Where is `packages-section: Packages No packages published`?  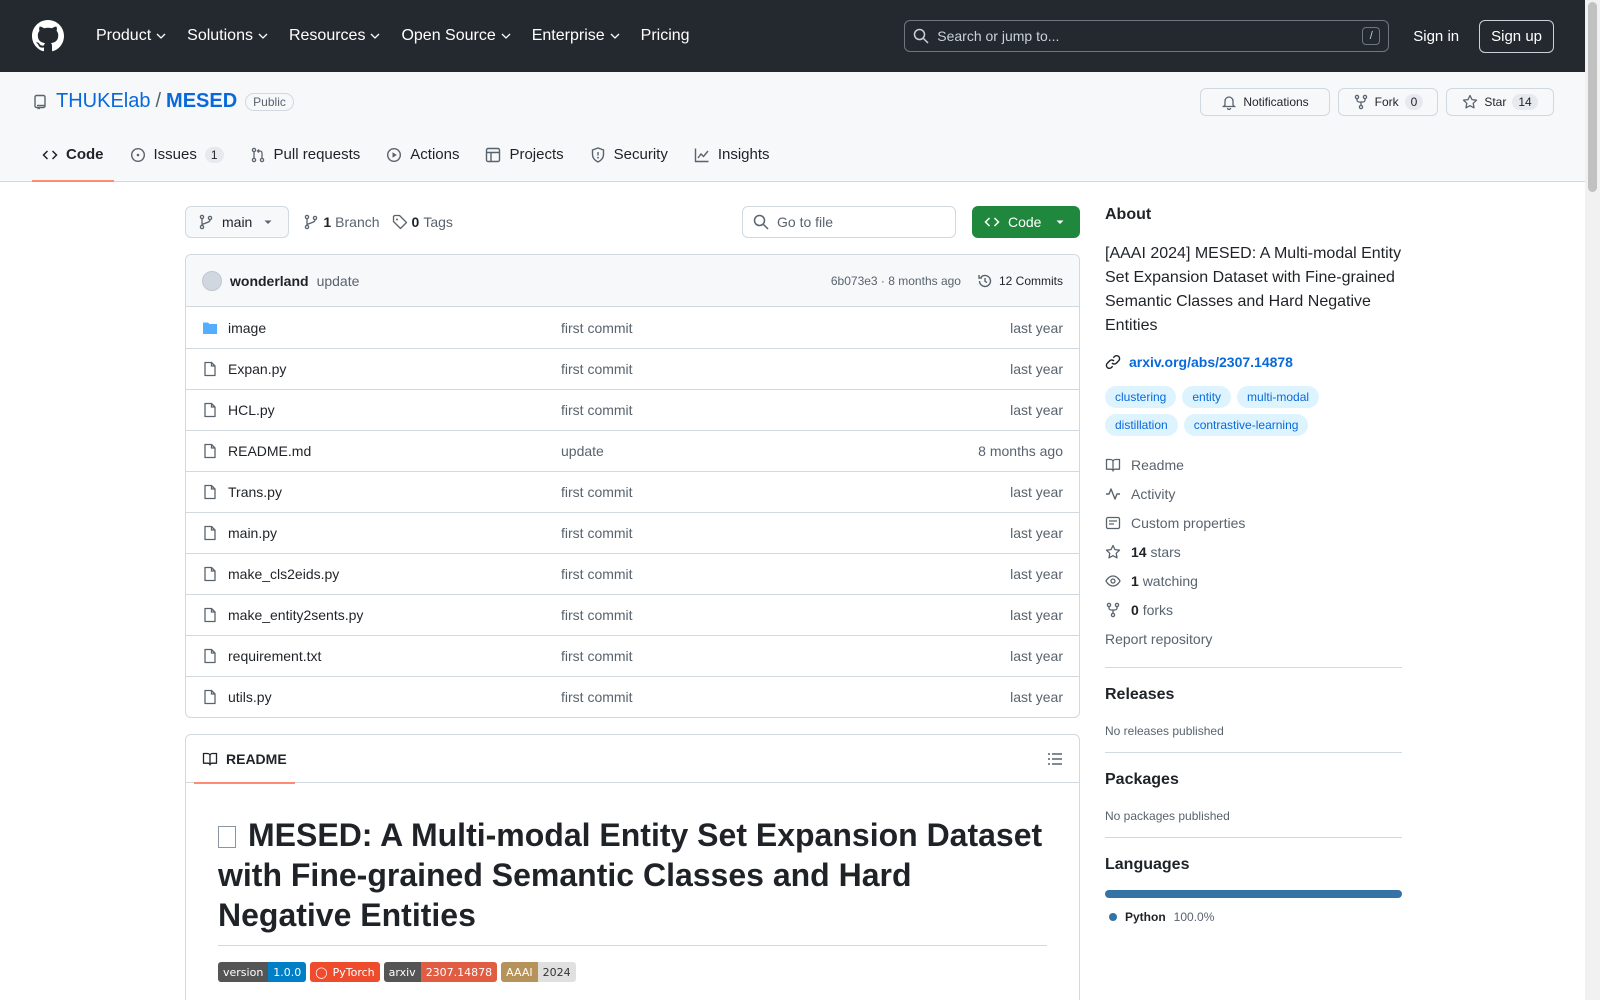
packages-section: Packages No packages published is located at coordinates (1253, 787).